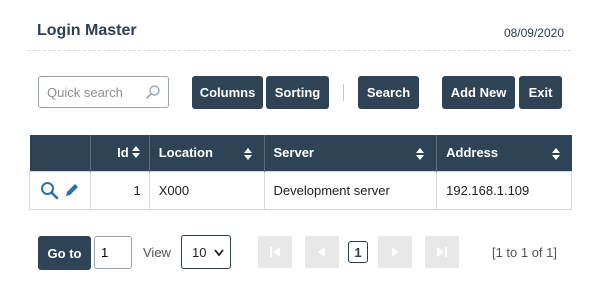 Image resolution: width=599 pixels, height=299 pixels. What do you see at coordinates (87, 30) in the screenshot?
I see `page-title: Login Master` at bounding box center [87, 30].